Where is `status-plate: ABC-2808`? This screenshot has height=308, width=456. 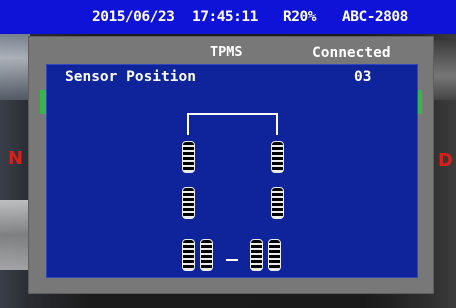
status-plate: ABC-2808 is located at coordinates (375, 17).